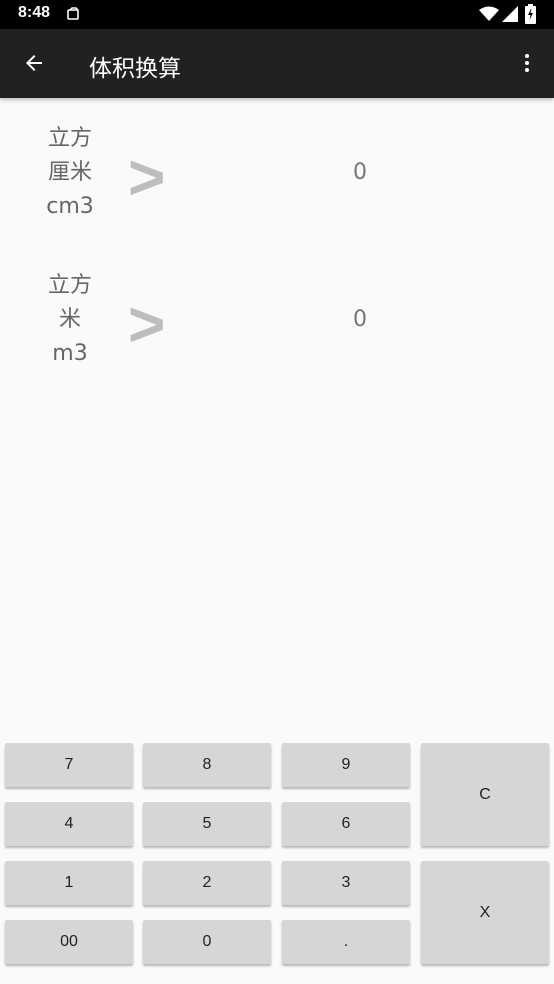 This screenshot has width=554, height=984. I want to click on key-2: 2, so click(207, 883).